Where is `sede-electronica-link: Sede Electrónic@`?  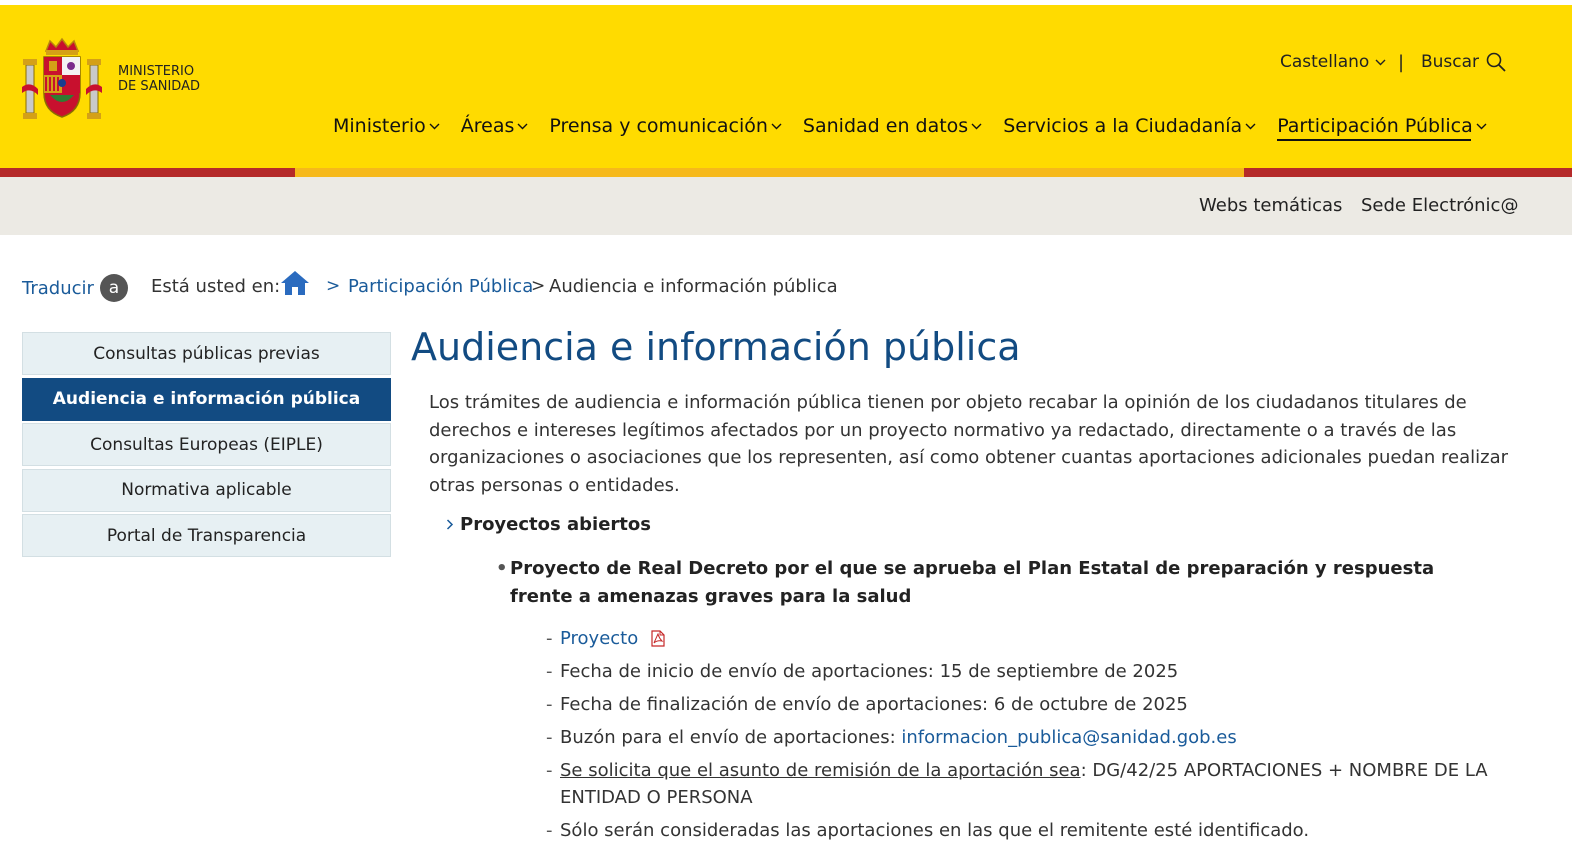
sede-electronica-link: Sede Electrónic@ is located at coordinates (1439, 205).